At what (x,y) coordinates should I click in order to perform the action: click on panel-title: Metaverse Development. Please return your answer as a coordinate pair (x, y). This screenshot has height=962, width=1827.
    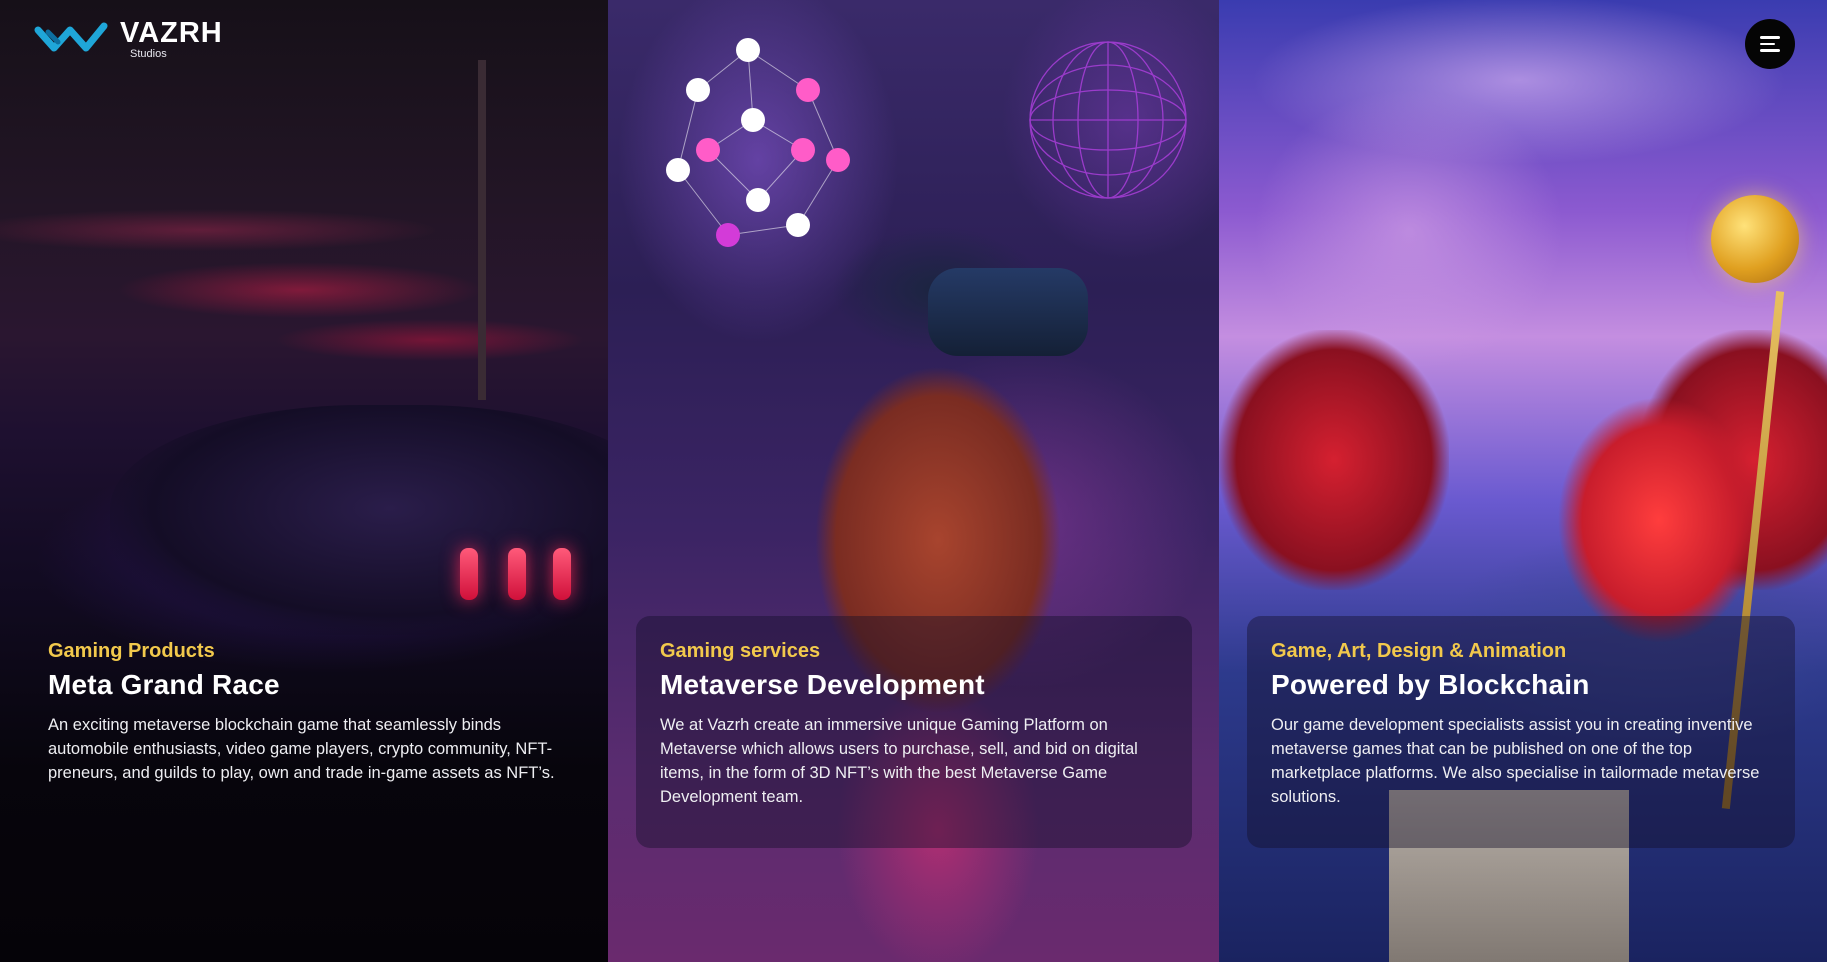
    Looking at the image, I should click on (822, 684).